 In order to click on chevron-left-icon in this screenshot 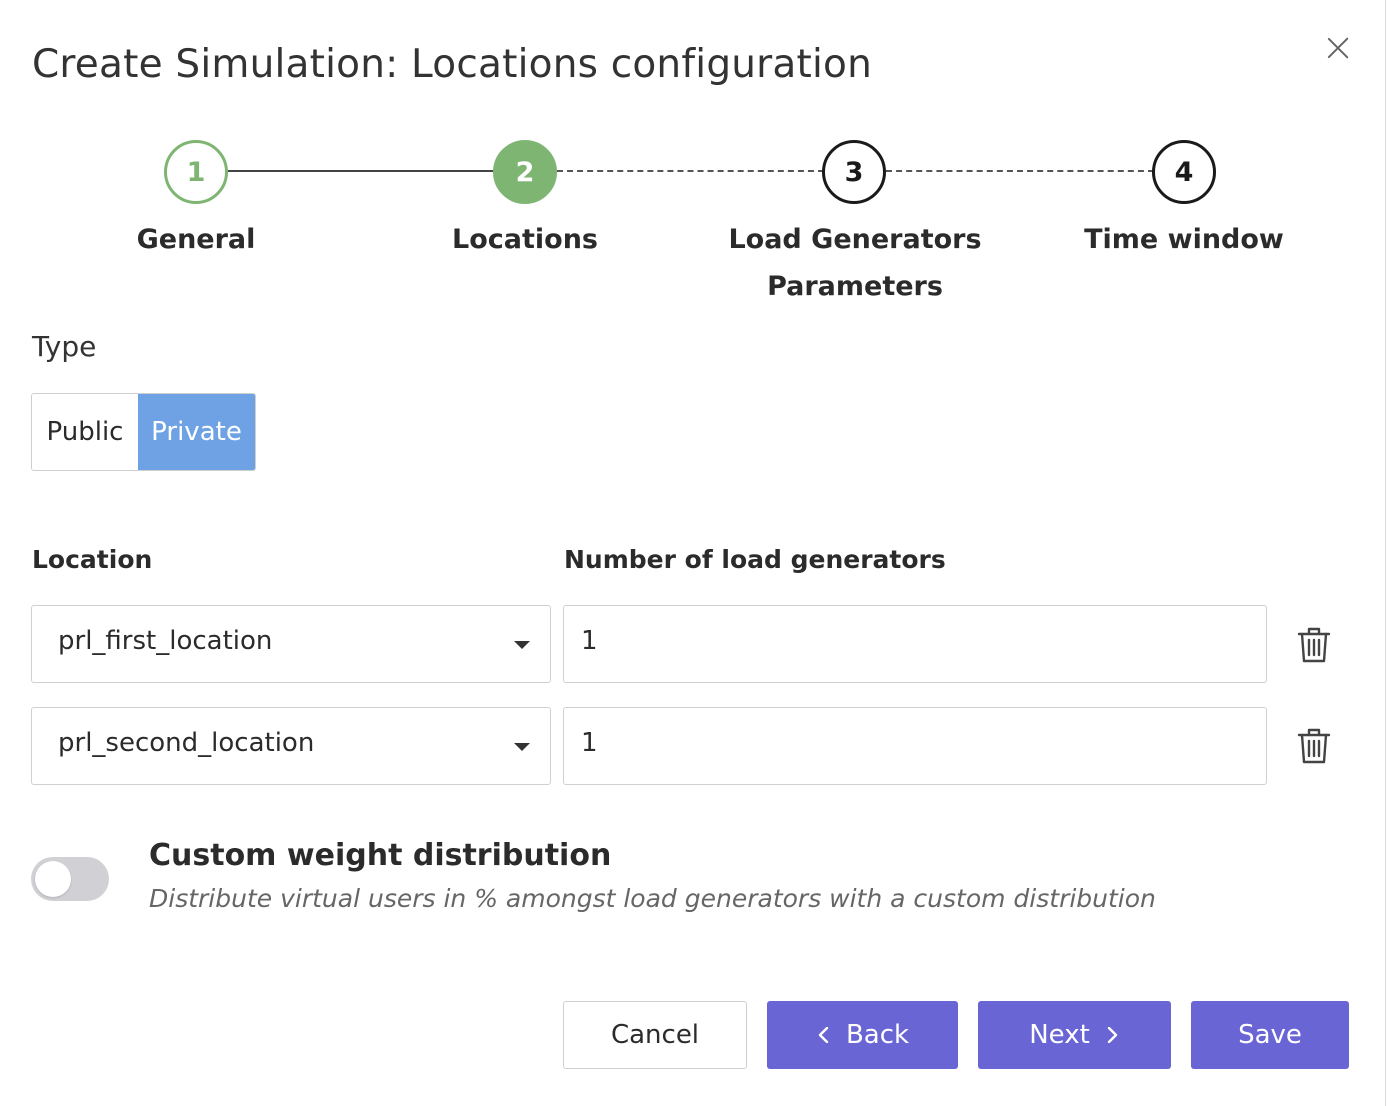, I will do `click(823, 1035)`.